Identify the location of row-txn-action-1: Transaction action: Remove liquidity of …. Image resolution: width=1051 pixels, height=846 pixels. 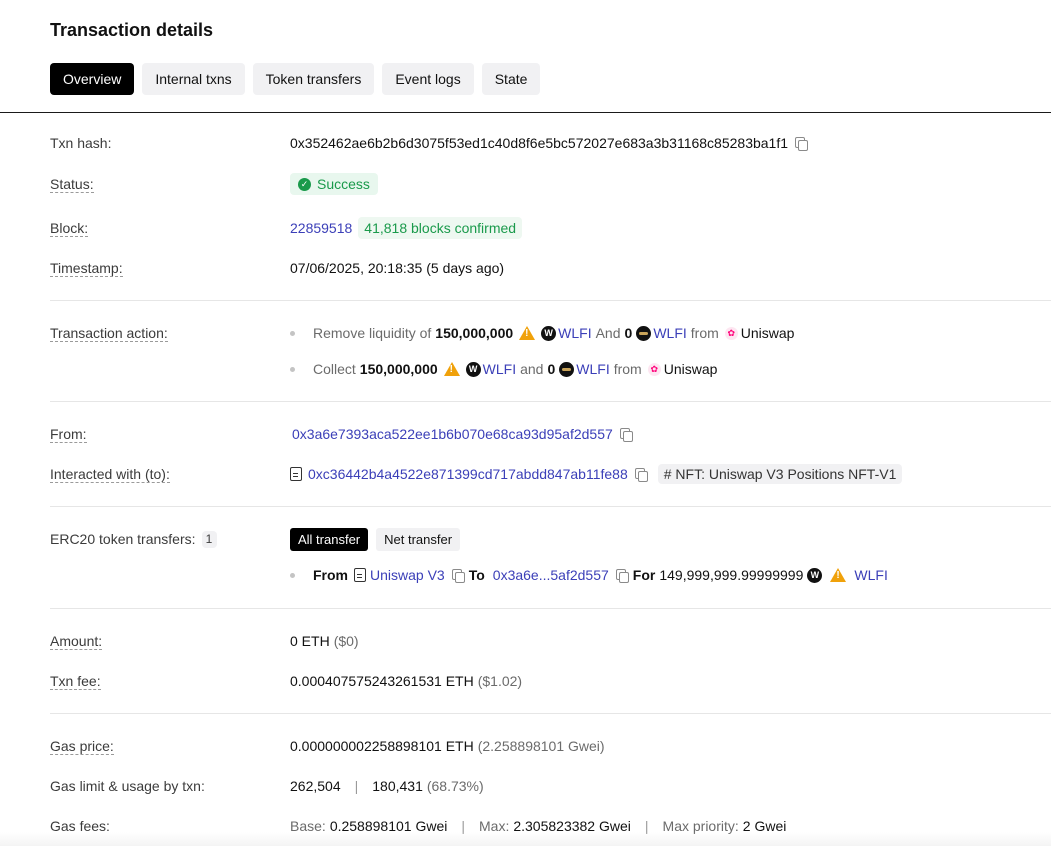
(550, 333).